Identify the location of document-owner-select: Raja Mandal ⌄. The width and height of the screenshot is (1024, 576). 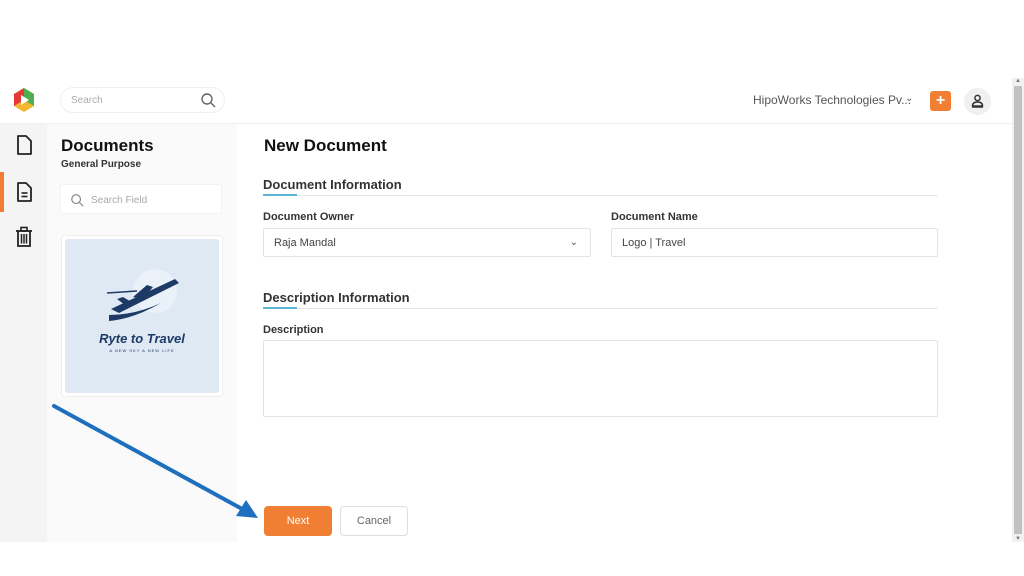
(427, 242).